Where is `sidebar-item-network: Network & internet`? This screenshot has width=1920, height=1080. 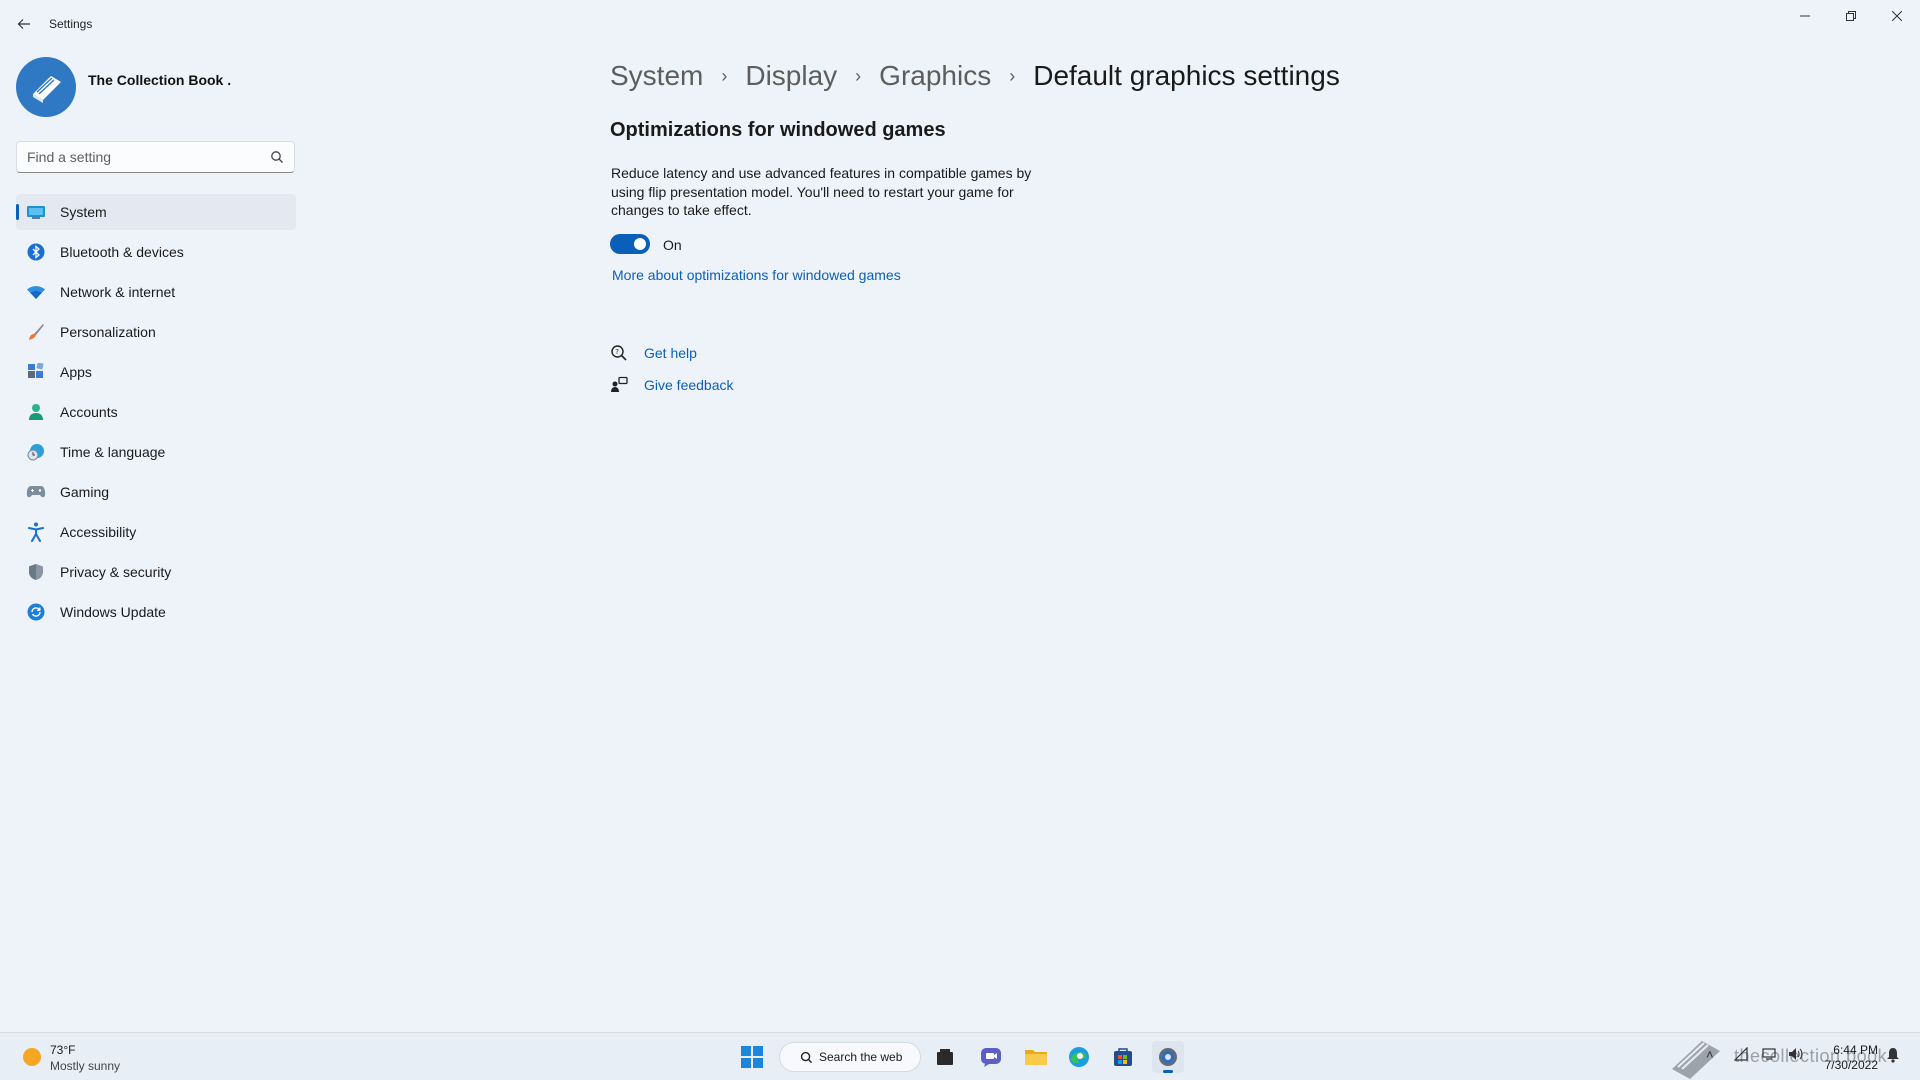 sidebar-item-network: Network & internet is located at coordinates (156, 292).